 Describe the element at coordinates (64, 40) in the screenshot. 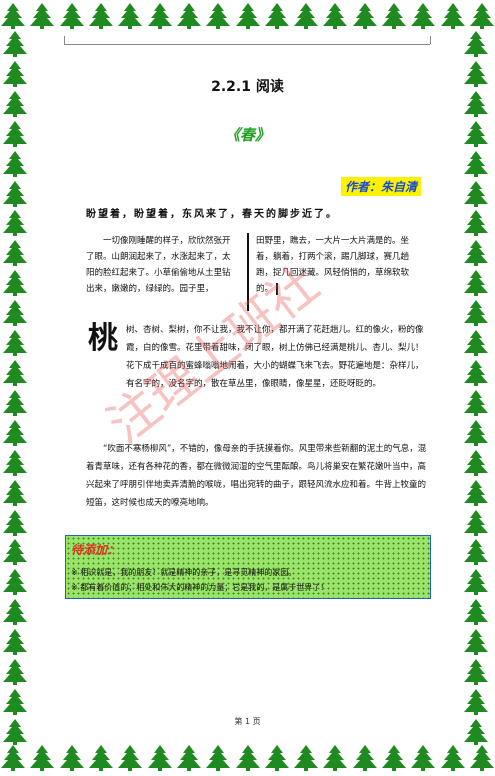

I see `header-mark-left` at that location.